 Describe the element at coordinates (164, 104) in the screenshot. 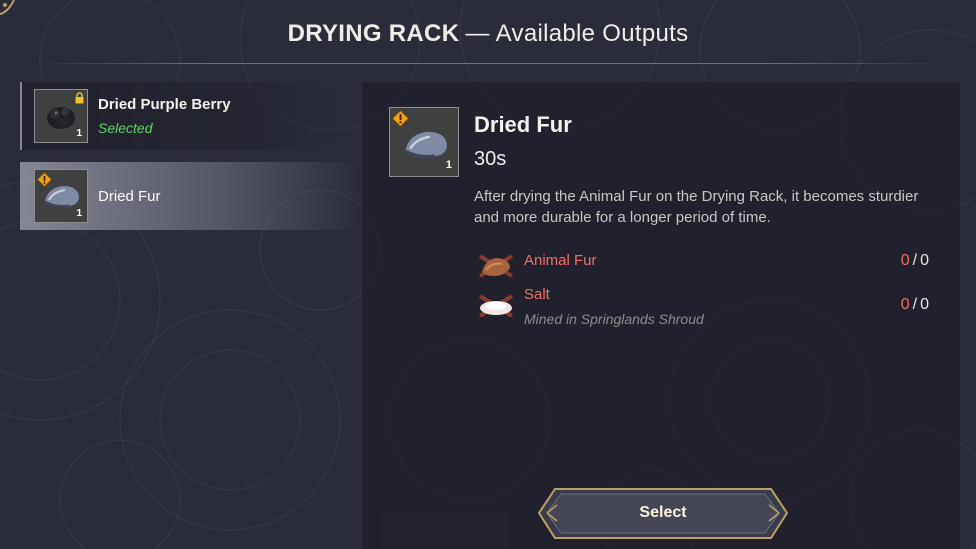

I see `recipe-name: Dried Purple Berry` at that location.